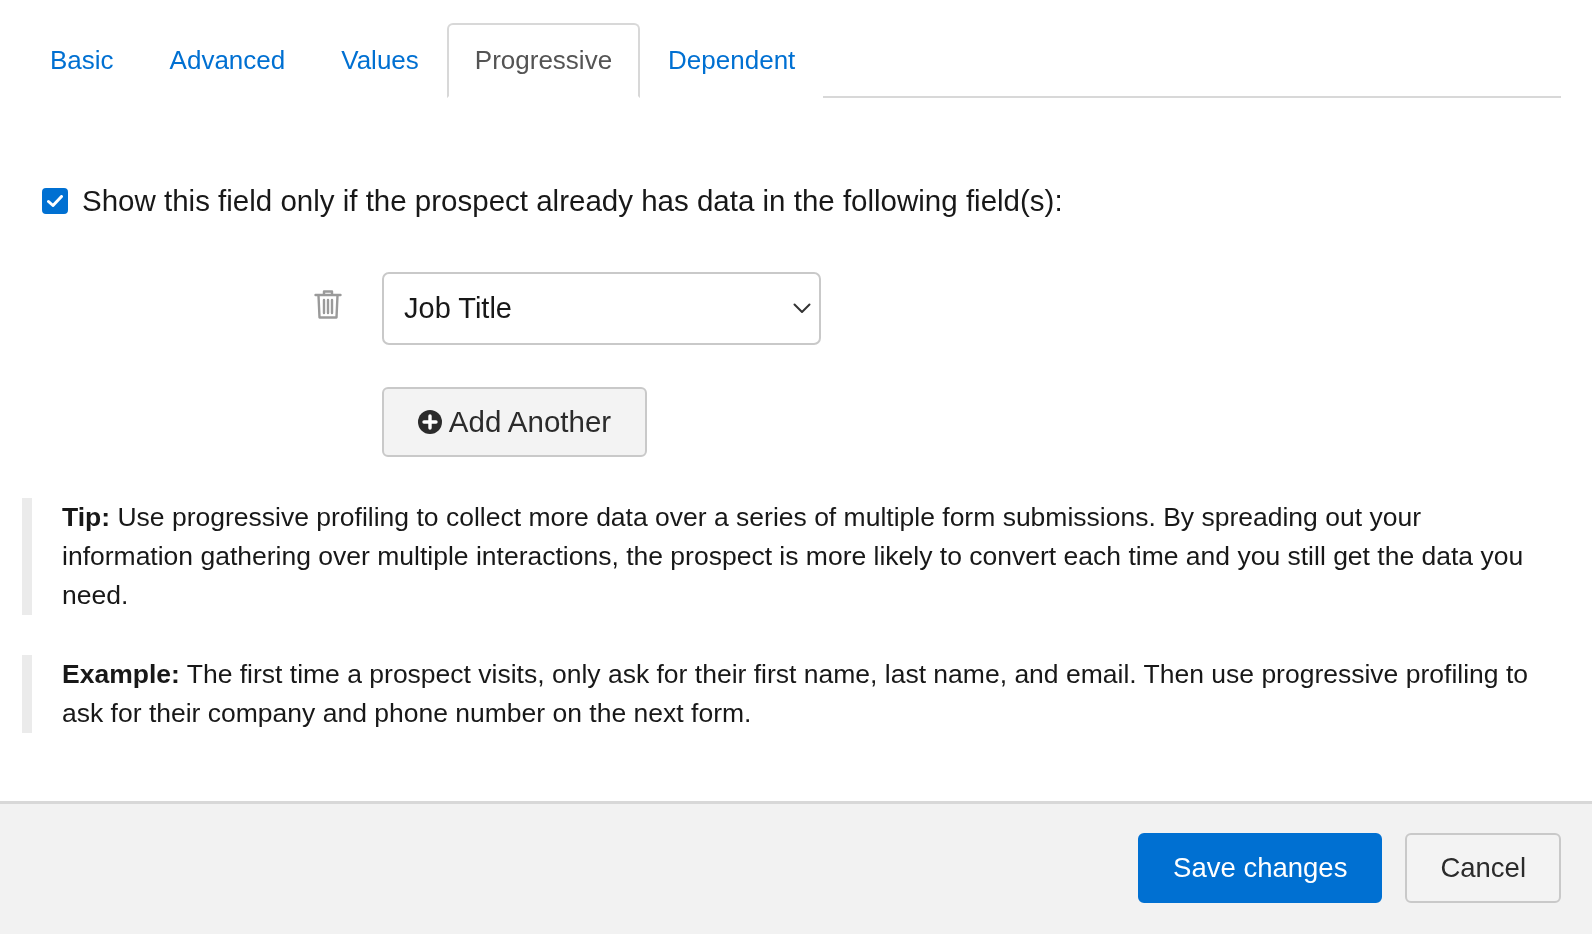 This screenshot has height=934, width=1592. Describe the element at coordinates (572, 201) in the screenshot. I see `checkbox-label: Show this field only if the prospect already has data in the following field(s):` at that location.